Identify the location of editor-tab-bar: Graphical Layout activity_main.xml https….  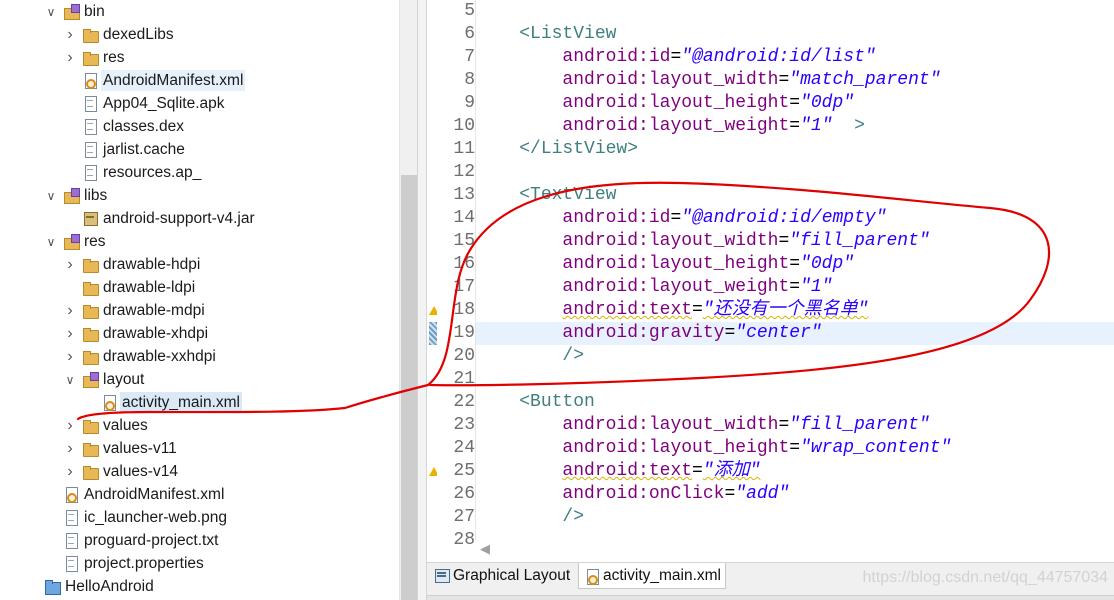
(770, 581).